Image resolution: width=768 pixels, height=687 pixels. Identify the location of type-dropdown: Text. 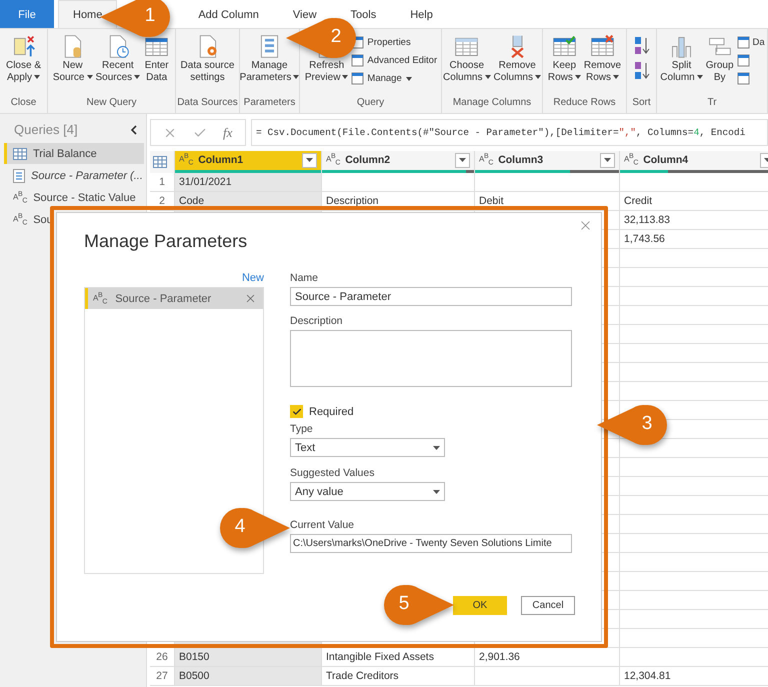
(367, 447).